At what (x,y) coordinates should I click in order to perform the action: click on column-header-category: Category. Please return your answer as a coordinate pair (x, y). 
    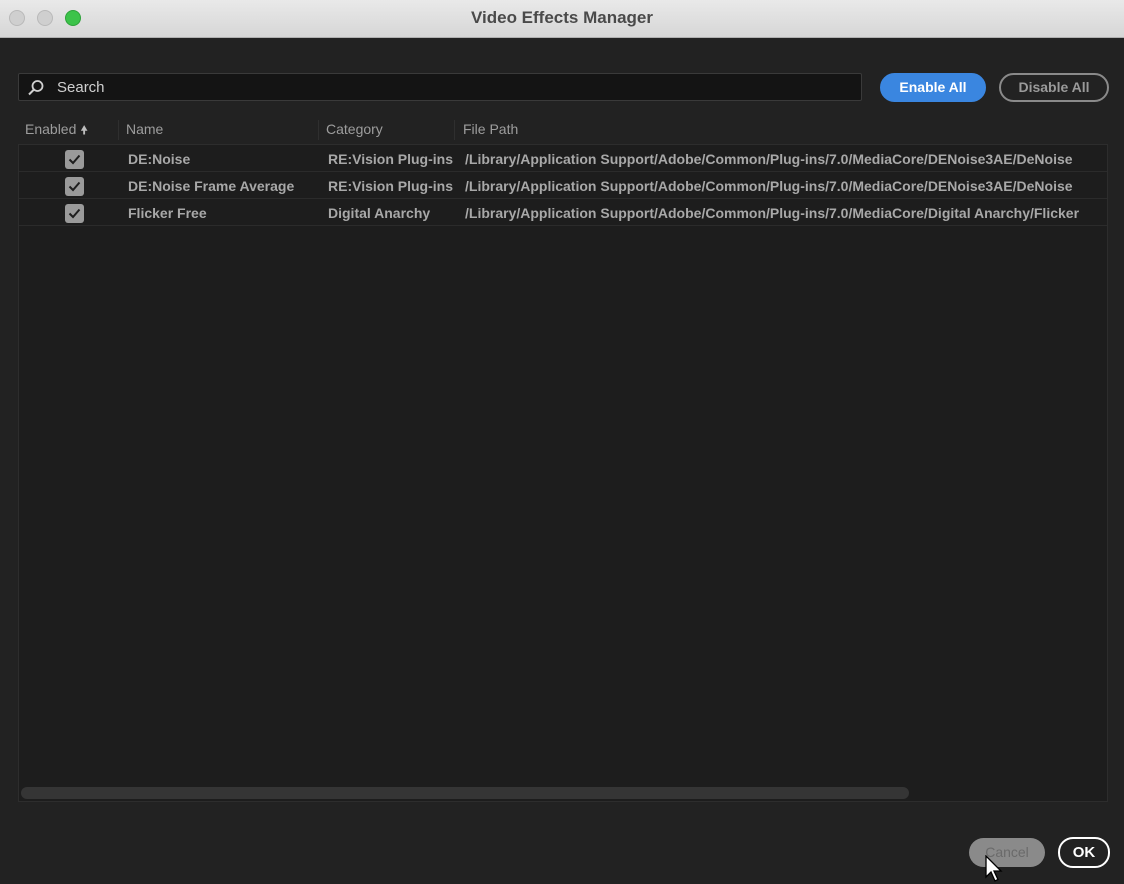
    Looking at the image, I should click on (354, 129).